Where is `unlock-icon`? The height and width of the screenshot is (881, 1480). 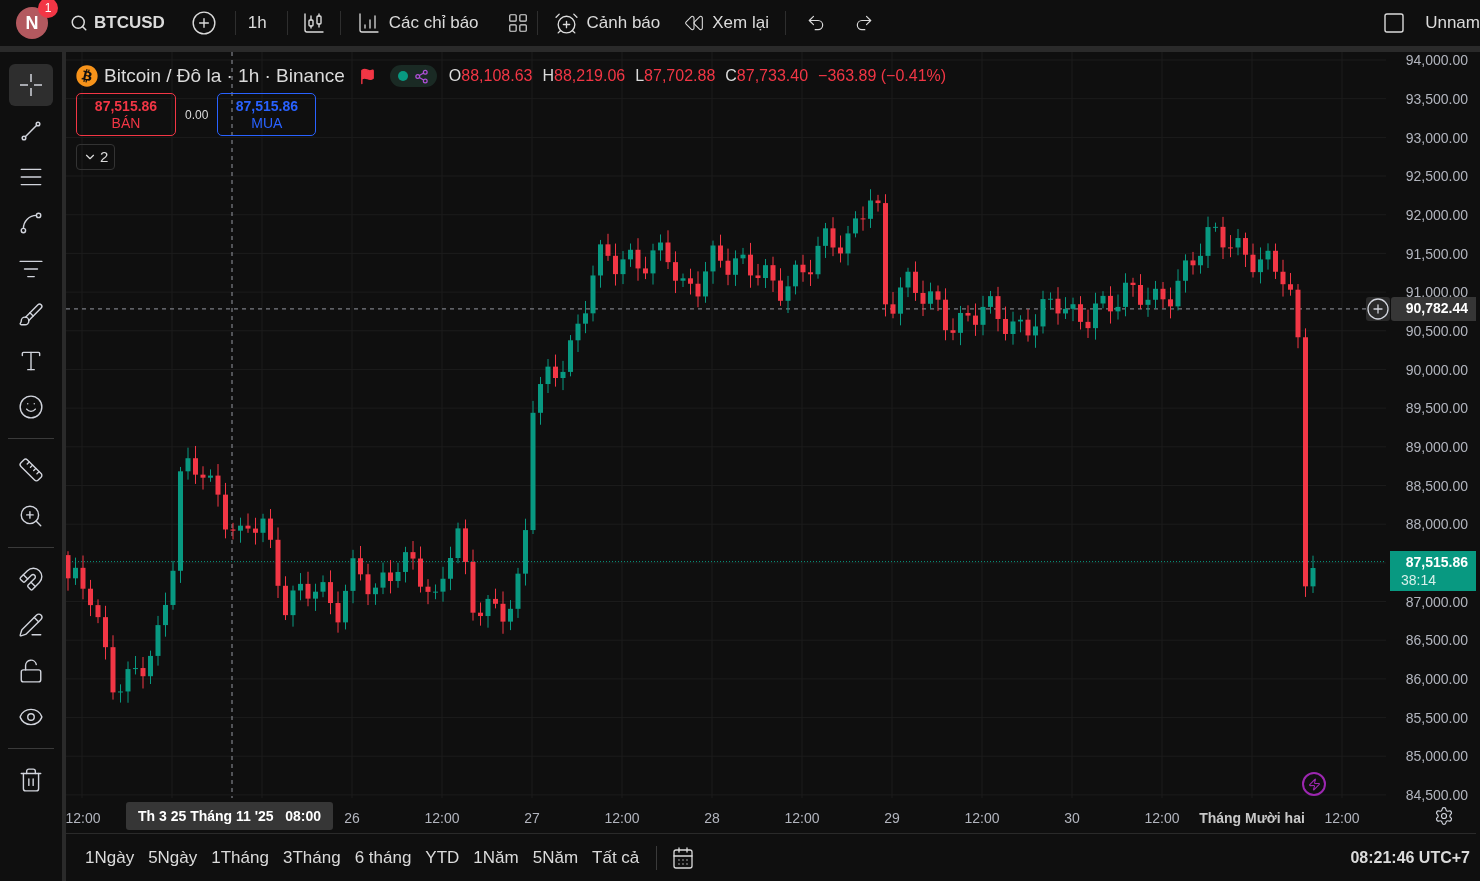 unlock-icon is located at coordinates (31, 671).